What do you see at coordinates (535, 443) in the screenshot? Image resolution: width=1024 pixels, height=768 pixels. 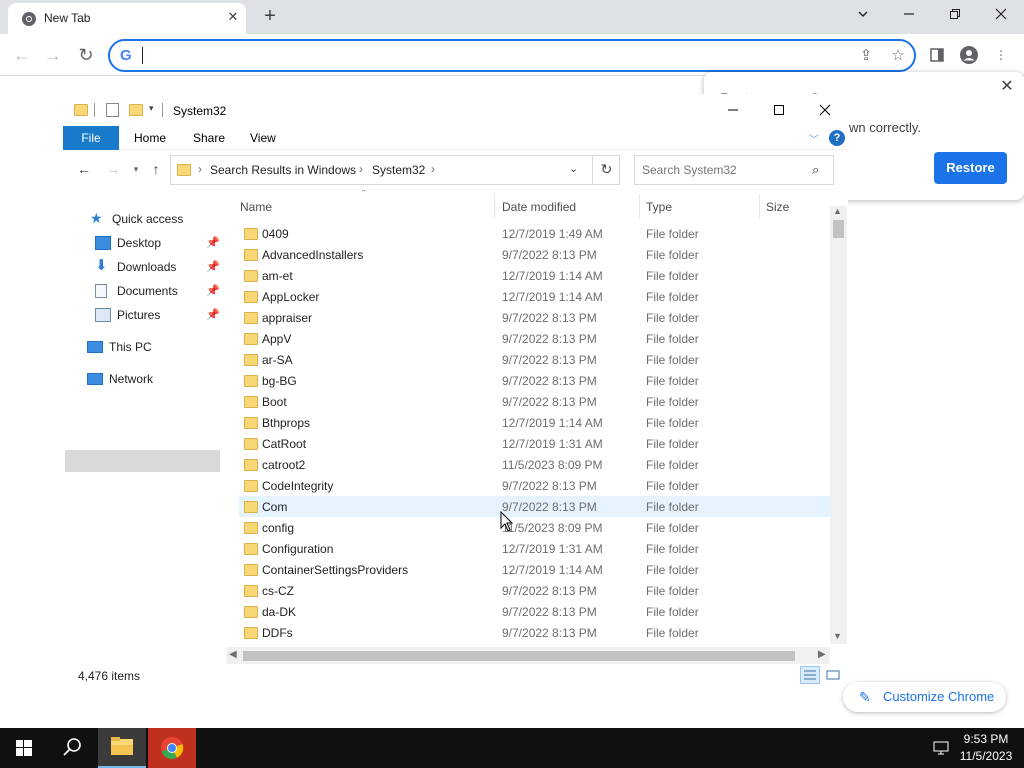 I see `table-row: CatRoot 12/7/2019 1:31 AM File folder` at bounding box center [535, 443].